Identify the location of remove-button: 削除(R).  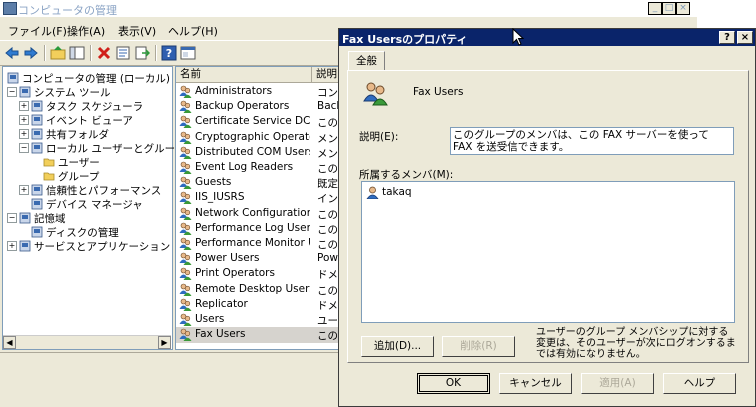
(478, 346).